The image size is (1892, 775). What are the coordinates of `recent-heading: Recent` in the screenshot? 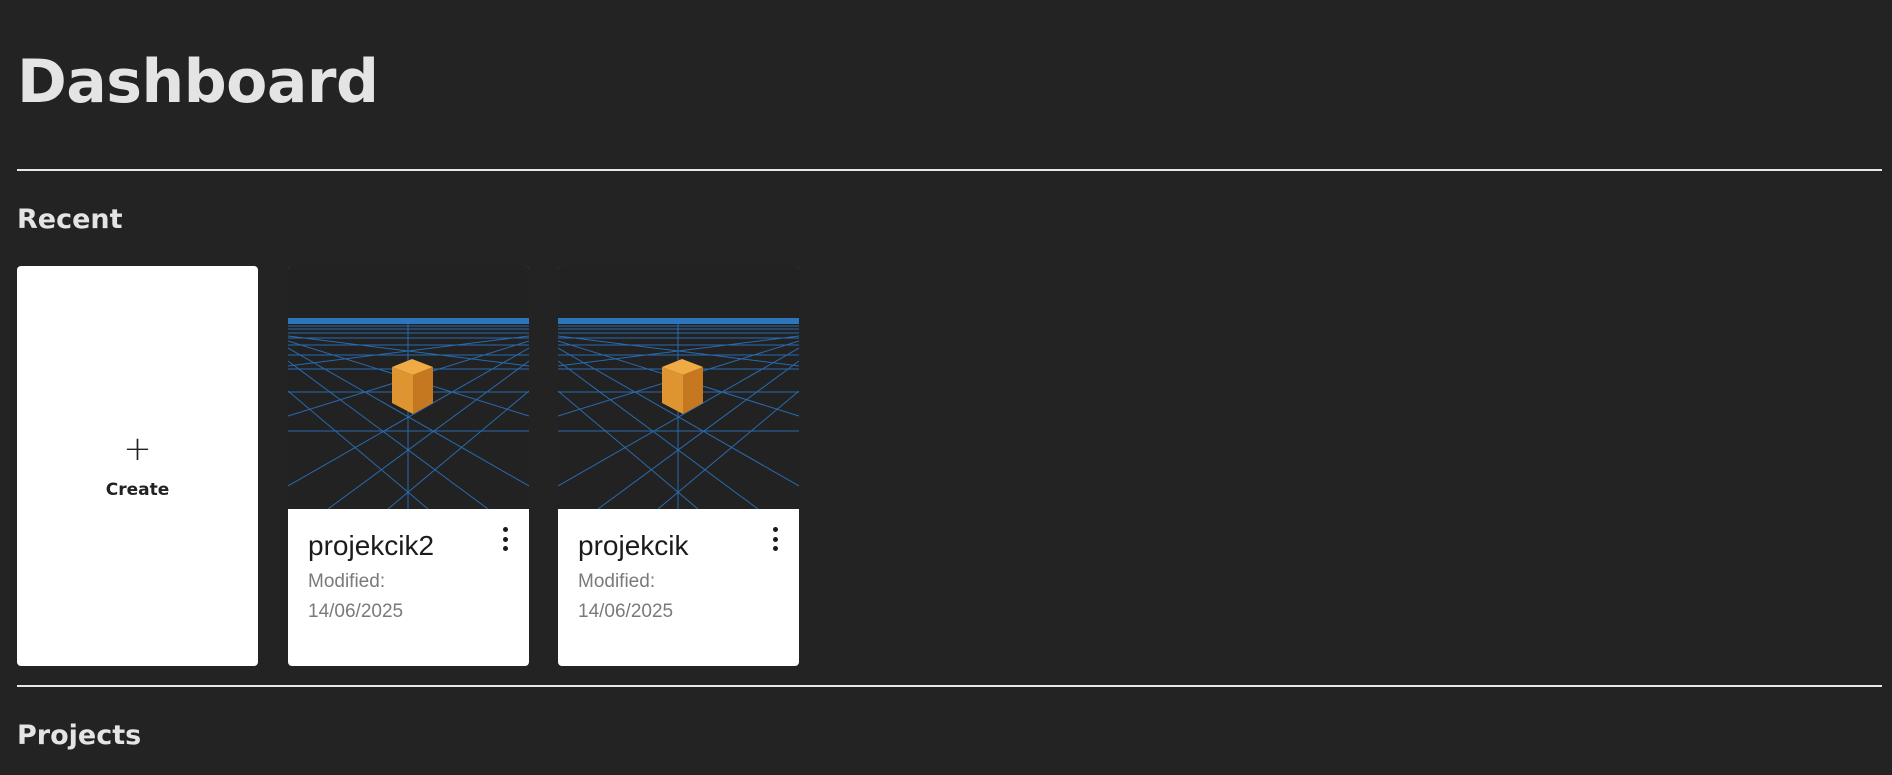 It's located at (70, 219).